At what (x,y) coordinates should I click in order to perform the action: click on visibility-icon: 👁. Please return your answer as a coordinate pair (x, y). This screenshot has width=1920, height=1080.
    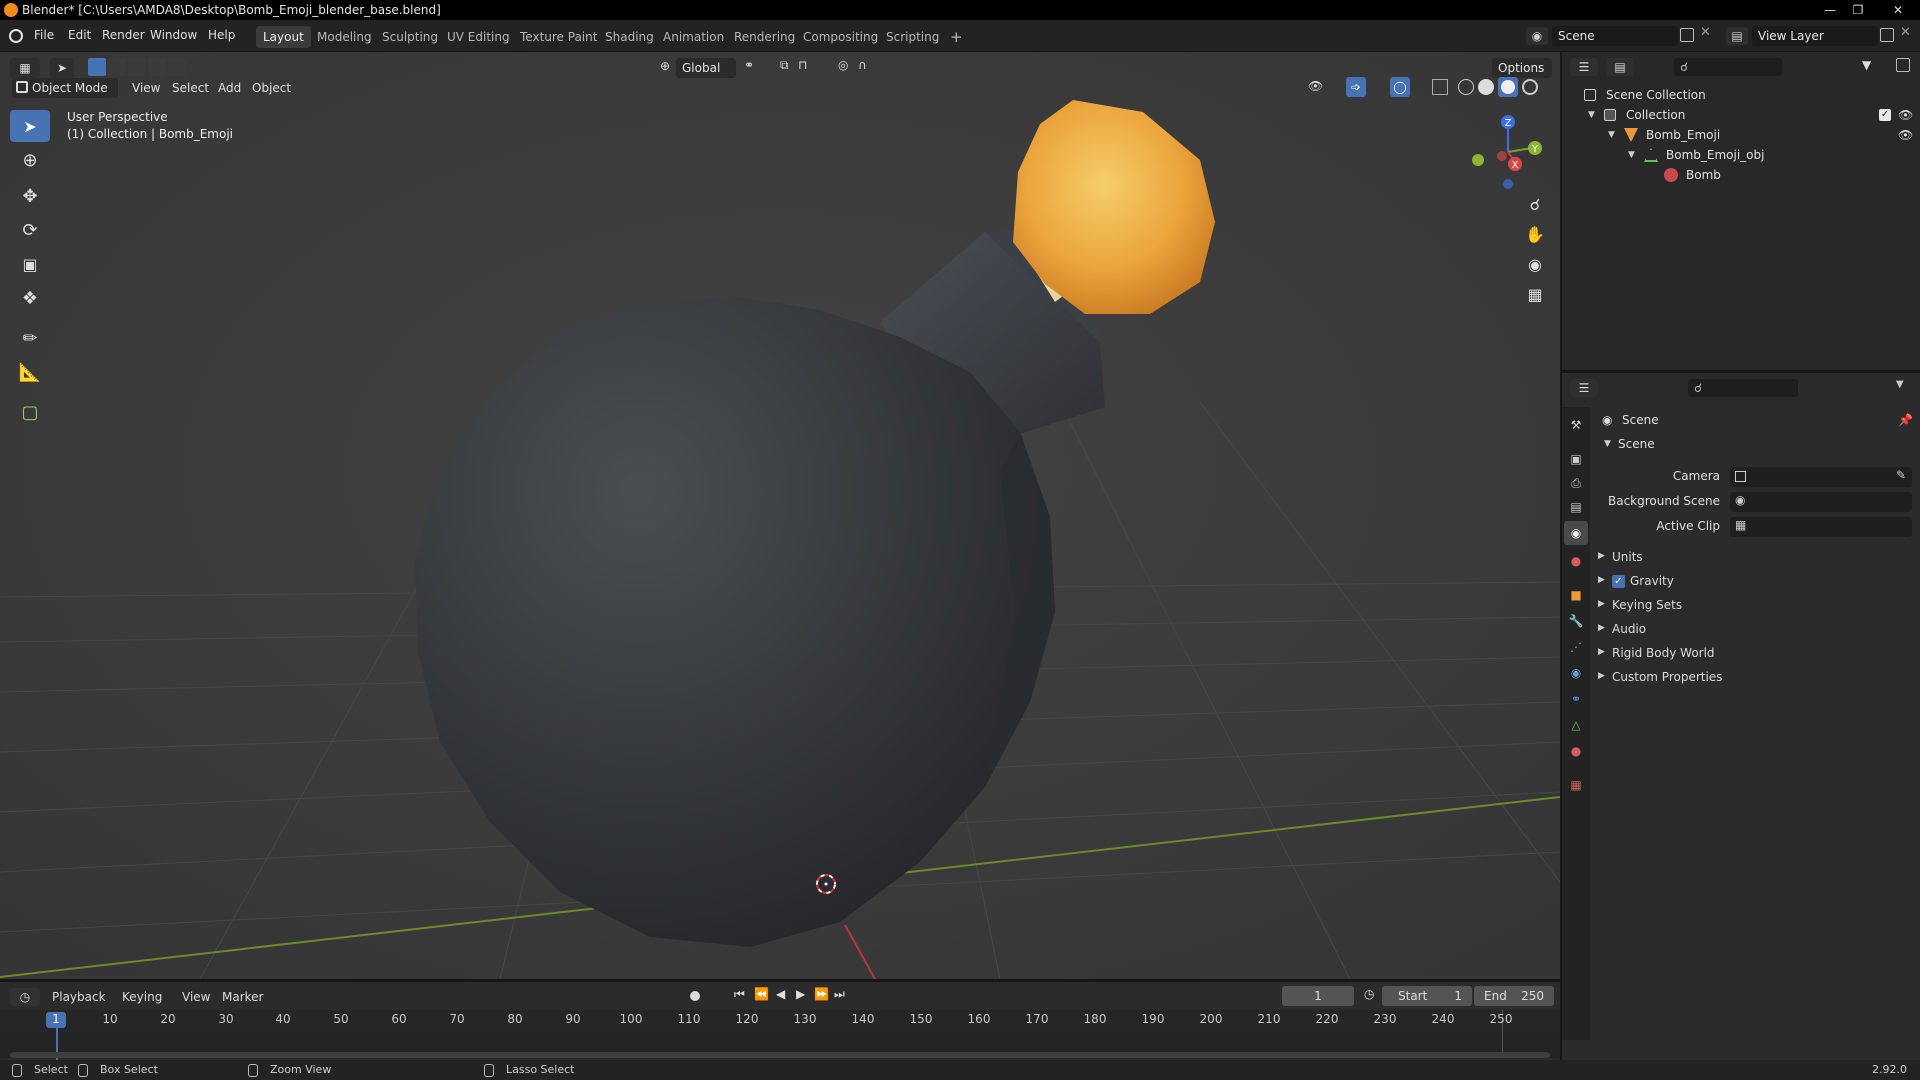
    Looking at the image, I should click on (1315, 86).